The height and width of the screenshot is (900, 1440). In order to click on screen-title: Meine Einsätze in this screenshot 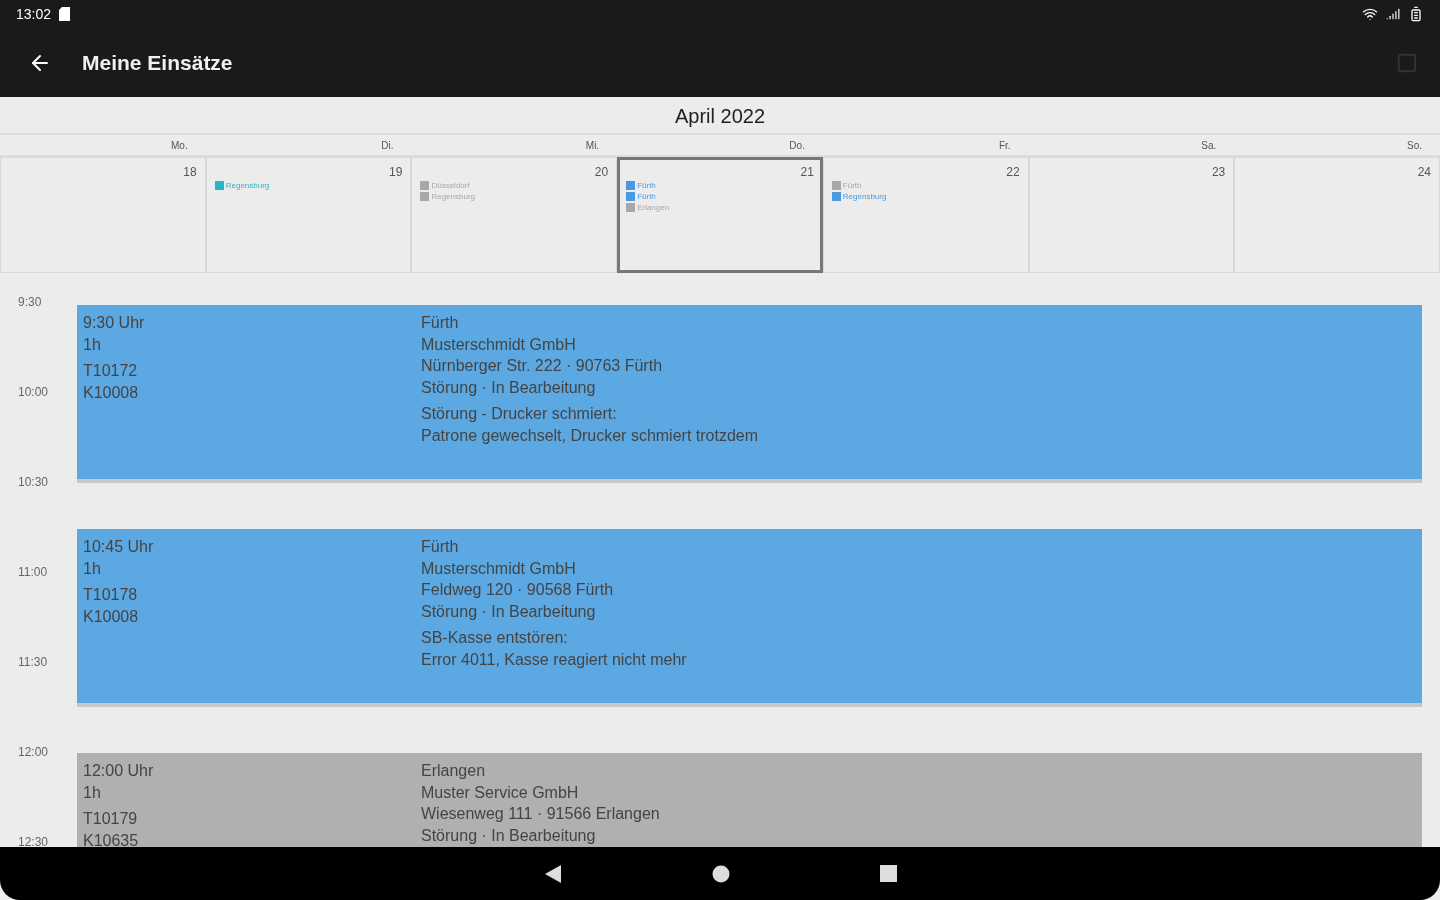, I will do `click(157, 62)`.